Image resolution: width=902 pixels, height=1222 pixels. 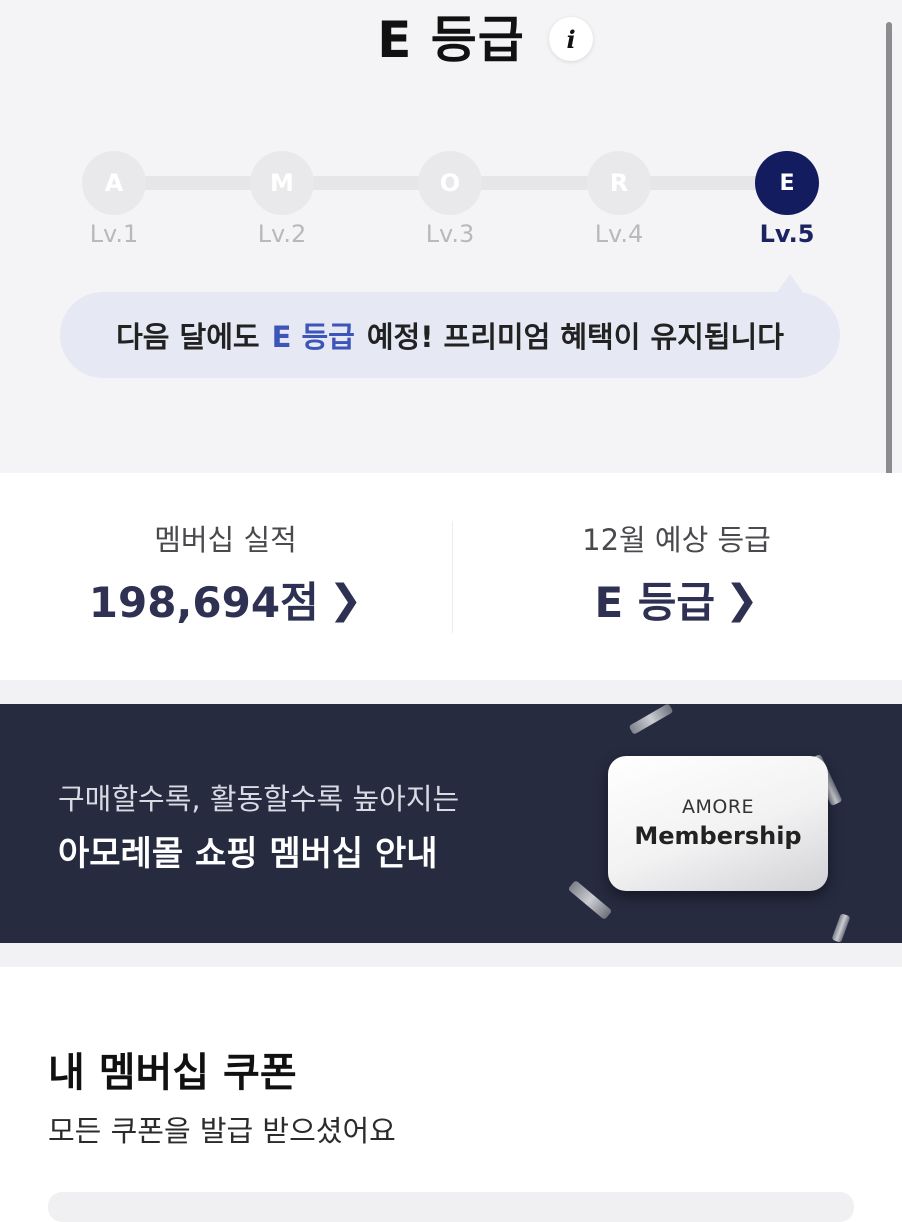 I want to click on level-label-2: Lv.2, so click(x=282, y=234).